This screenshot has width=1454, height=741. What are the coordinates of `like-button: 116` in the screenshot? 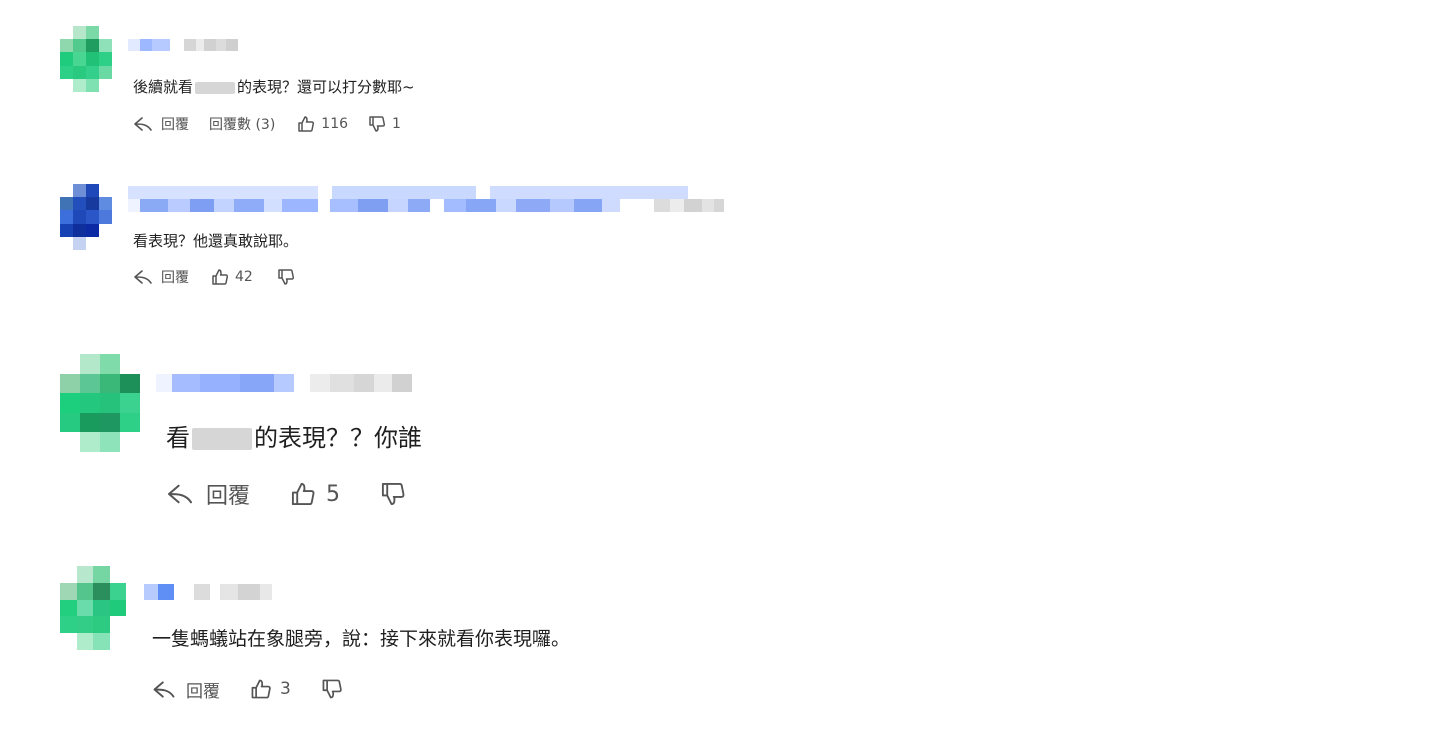 It's located at (322, 124).